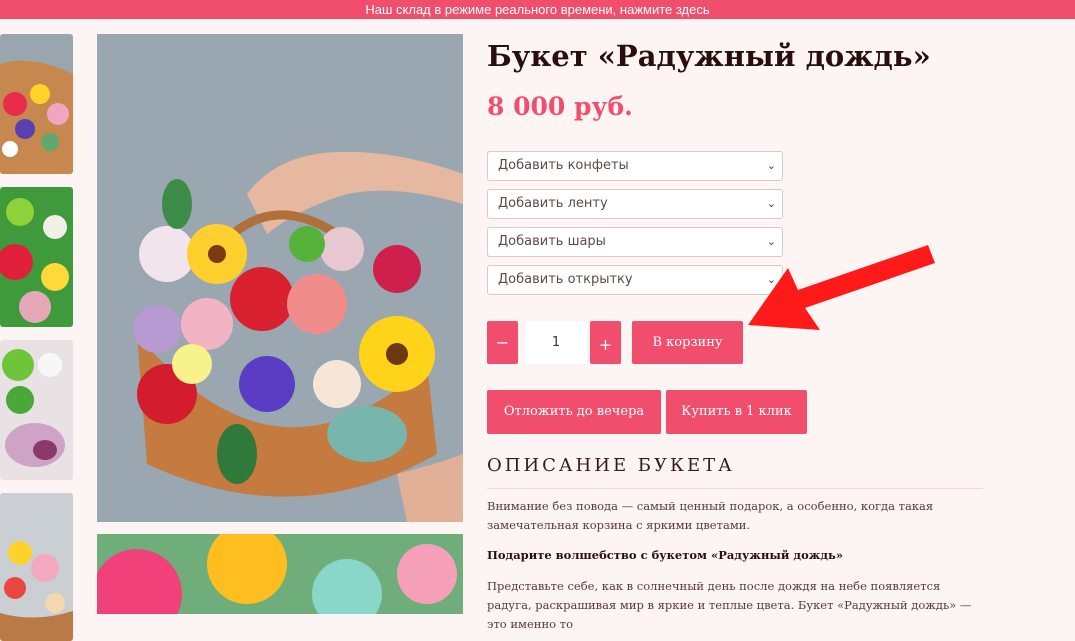 Image resolution: width=1075 pixels, height=641 pixels. Describe the element at coordinates (735, 488) in the screenshot. I see `divider` at that location.